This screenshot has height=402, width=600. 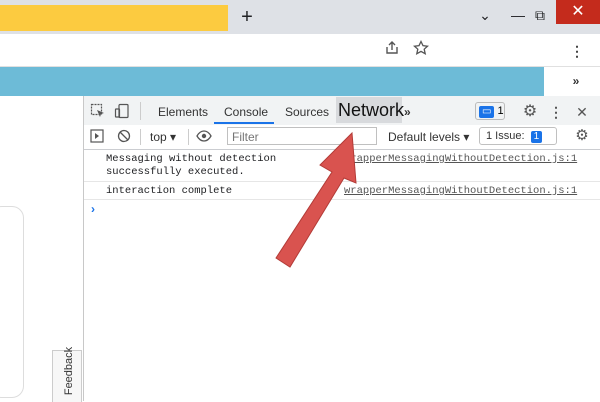 What do you see at coordinates (205, 137) in the screenshot?
I see `live-expression-eye-icon` at bounding box center [205, 137].